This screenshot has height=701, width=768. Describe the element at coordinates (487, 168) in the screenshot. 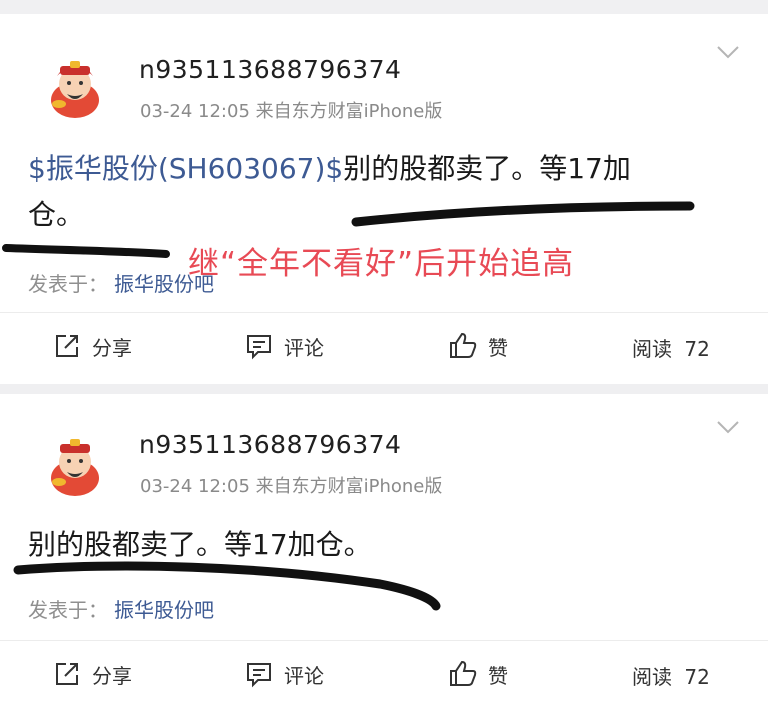

I see `post-text-line1: 别的股都卖了。等17加` at that location.